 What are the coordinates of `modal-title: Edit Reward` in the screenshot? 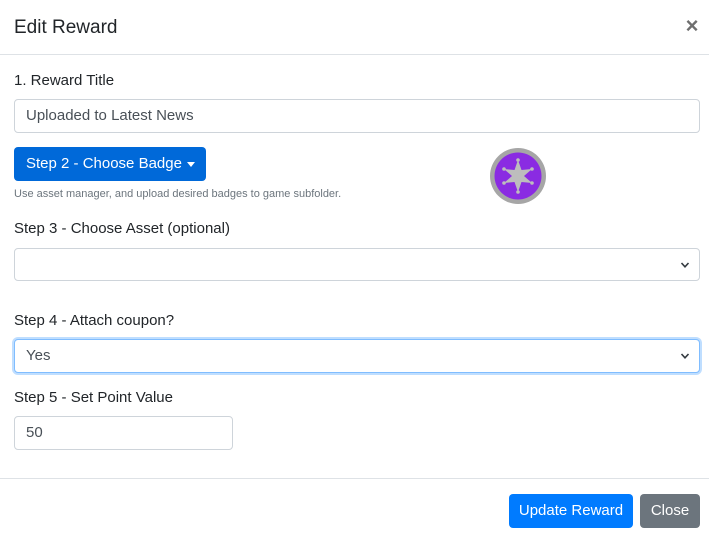 It's located at (66, 27).